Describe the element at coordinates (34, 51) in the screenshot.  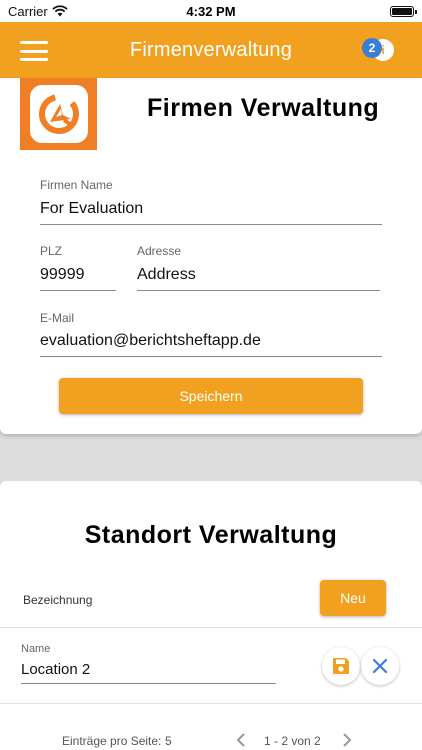
I see `menu-icon` at that location.